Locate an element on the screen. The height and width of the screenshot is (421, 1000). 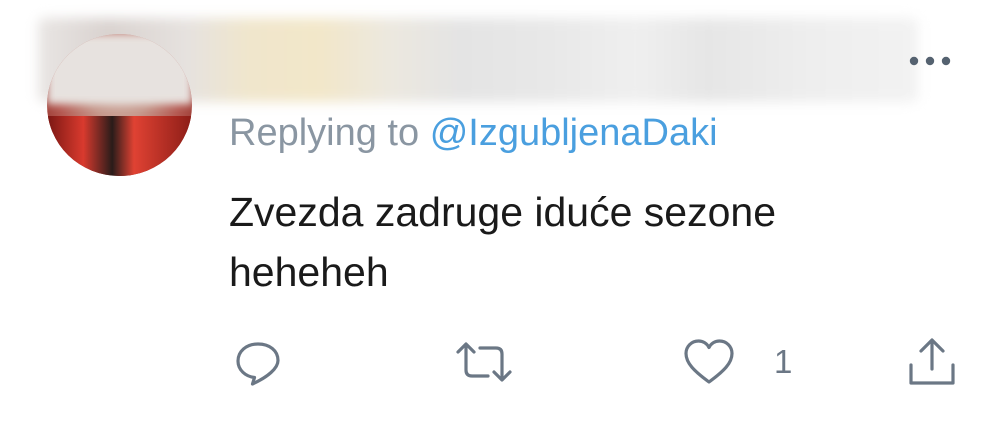
reply-bubble-icon is located at coordinates (258, 364).